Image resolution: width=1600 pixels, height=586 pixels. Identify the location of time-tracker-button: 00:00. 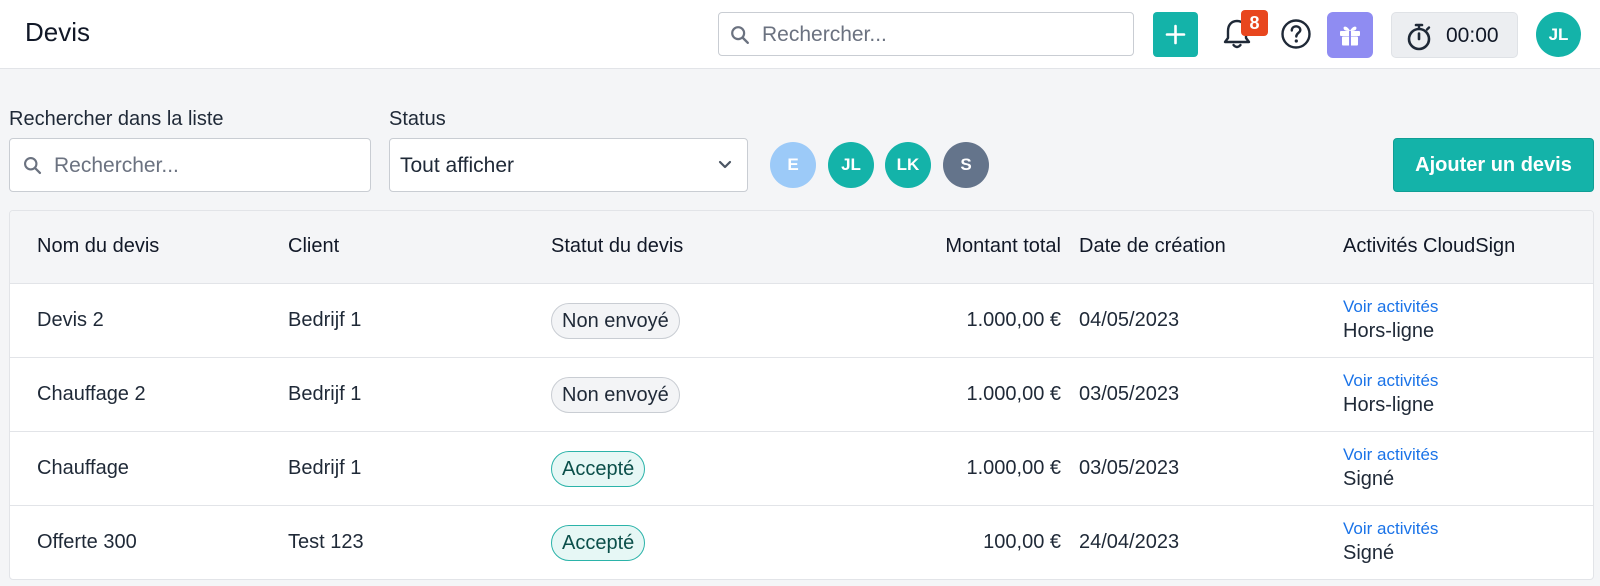
(1454, 35).